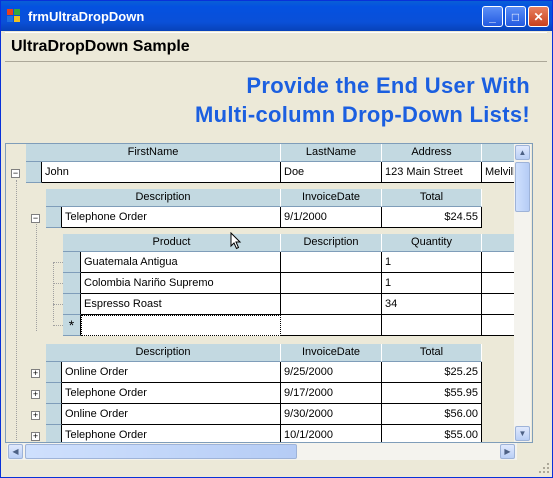 This screenshot has height=478, width=553. I want to click on cell-order-date: 9/25/2000, so click(331, 372).